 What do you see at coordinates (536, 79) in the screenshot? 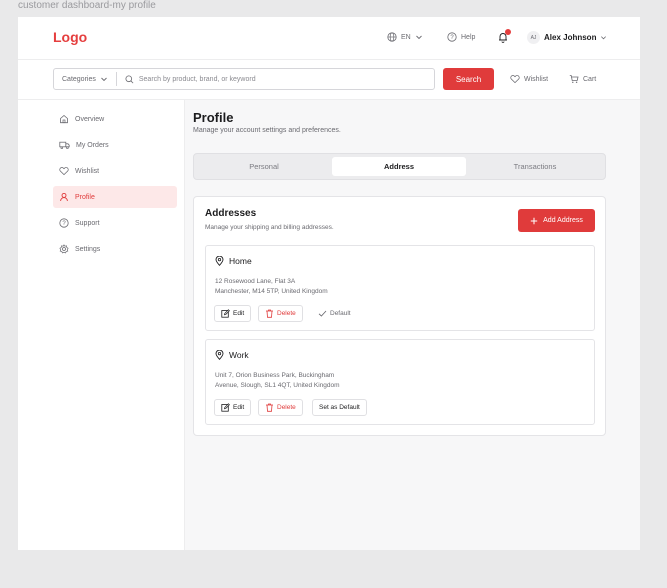
I see `wishlist-label: Wishlist` at bounding box center [536, 79].